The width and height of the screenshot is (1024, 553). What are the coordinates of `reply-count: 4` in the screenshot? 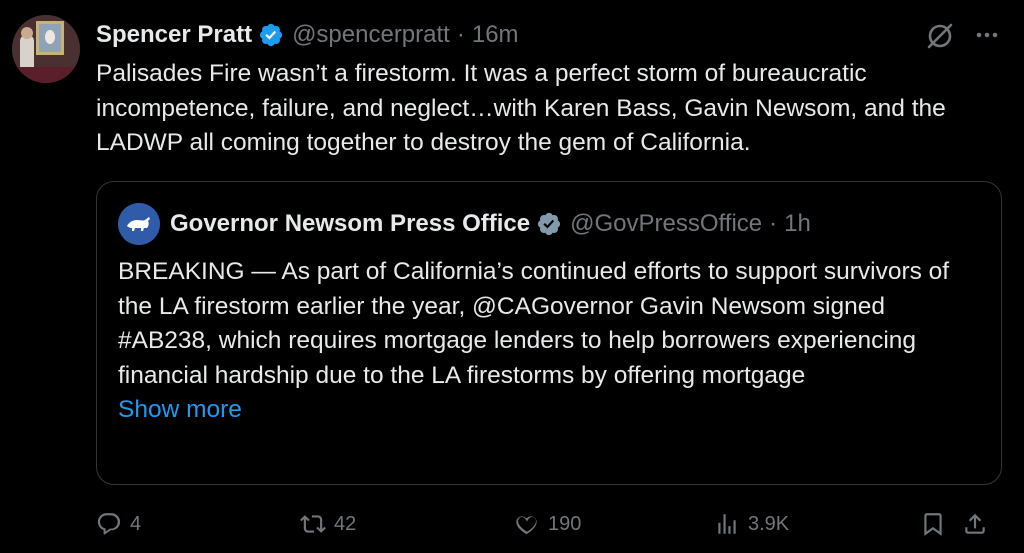 It's located at (136, 523).